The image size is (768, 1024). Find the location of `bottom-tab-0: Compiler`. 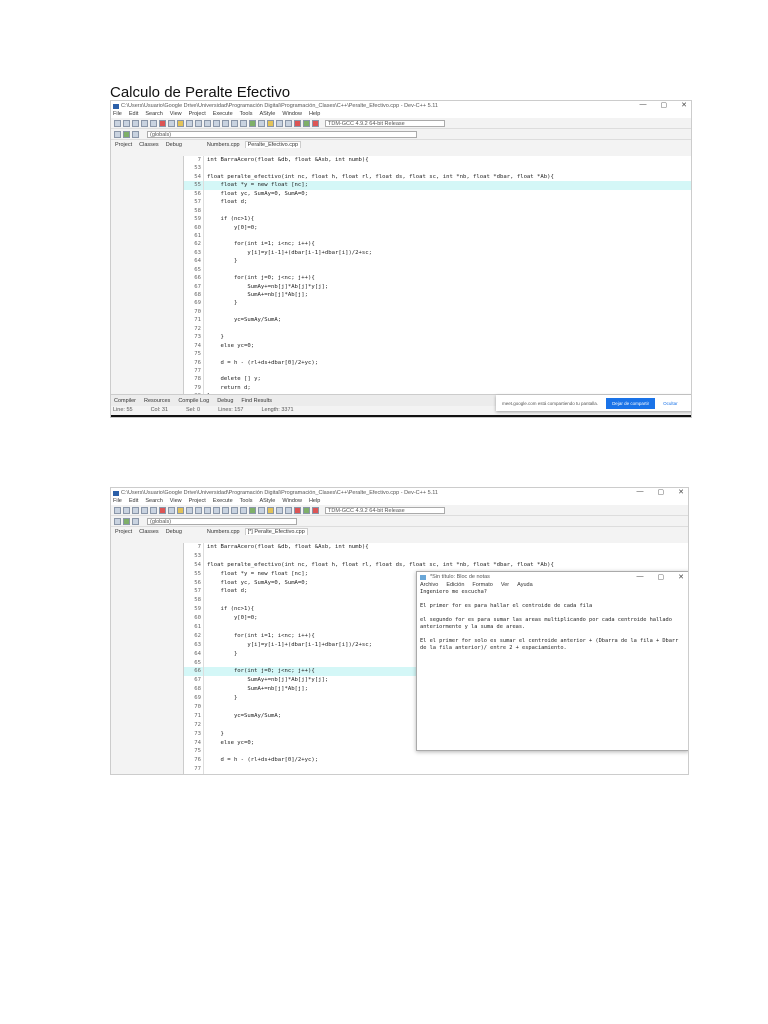

bottom-tab-0: Compiler is located at coordinates (125, 401).